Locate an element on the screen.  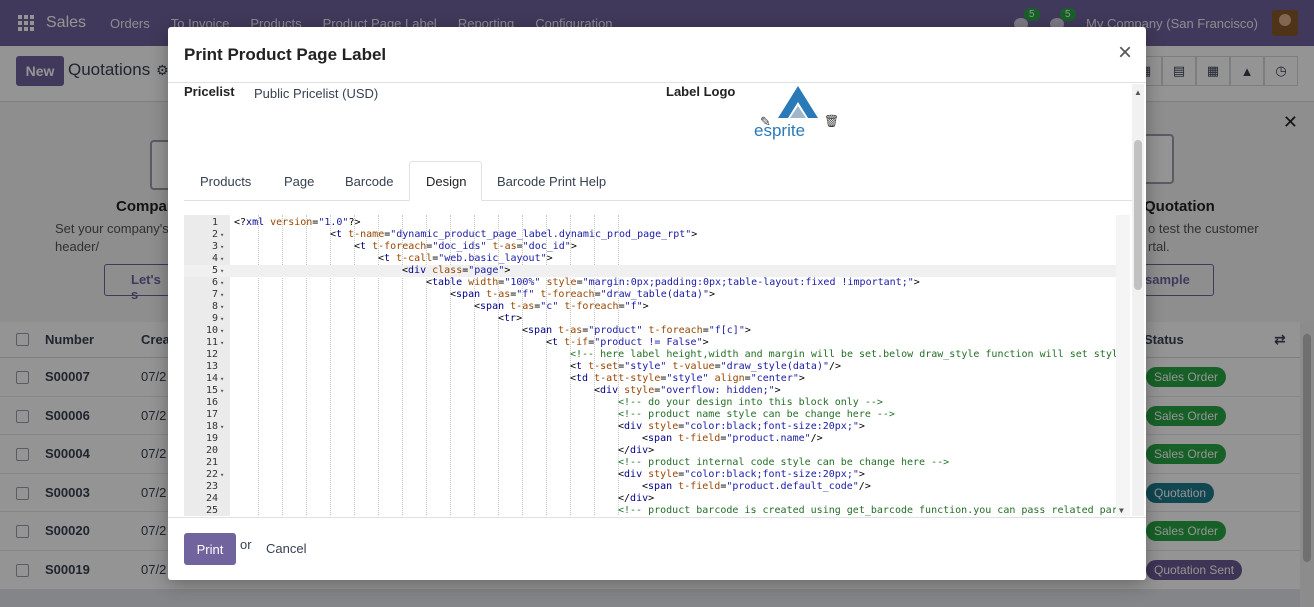
code-text: <td t-att-style="style" align="center"> is located at coordinates (687, 378).